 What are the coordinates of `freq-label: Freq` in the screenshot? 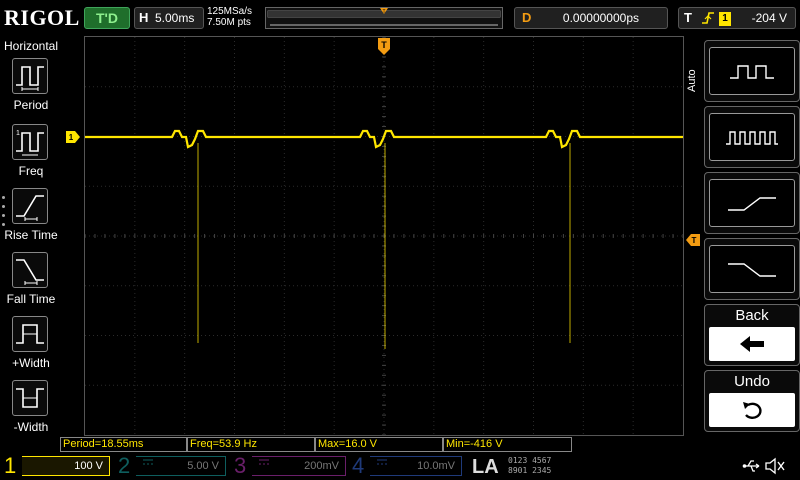 It's located at (31, 171).